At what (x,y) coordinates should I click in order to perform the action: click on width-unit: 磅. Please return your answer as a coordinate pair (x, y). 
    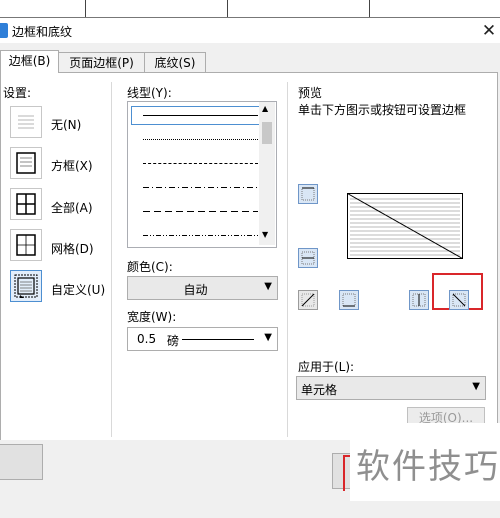
    Looking at the image, I should click on (173, 341).